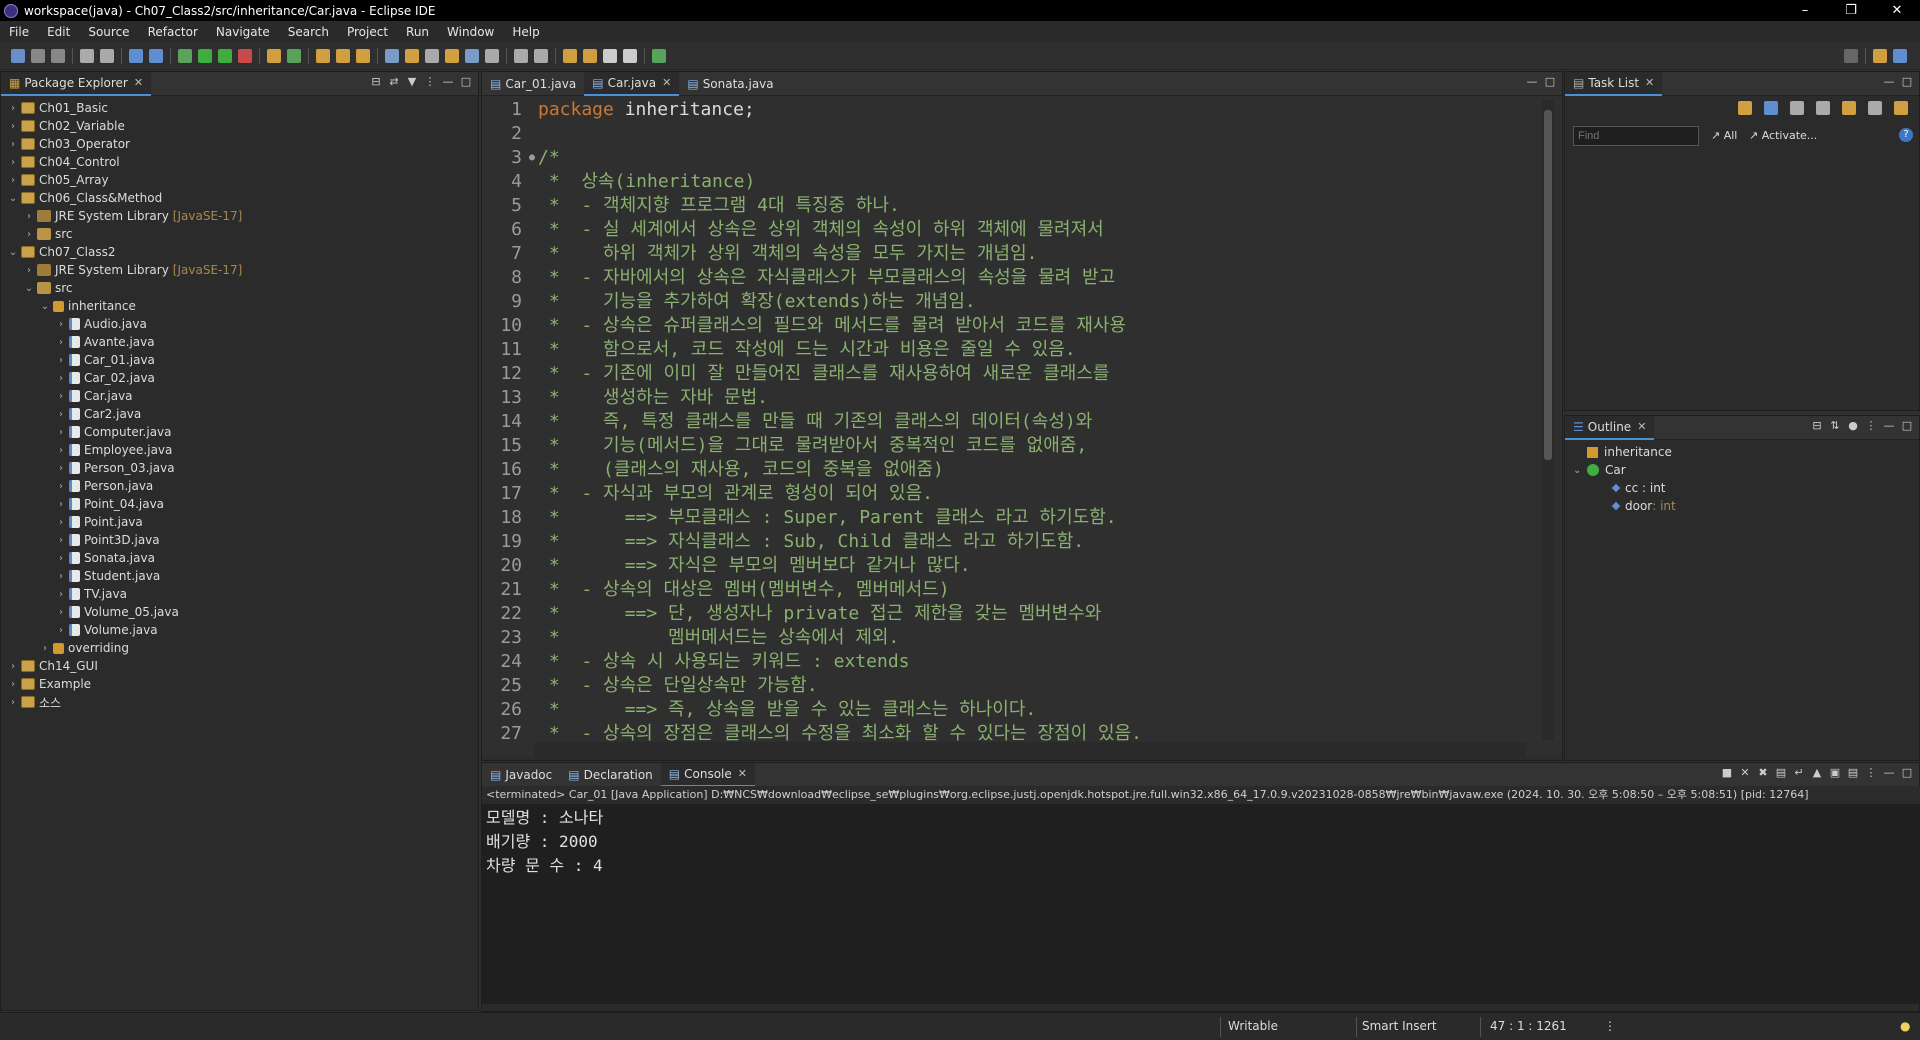  Describe the element at coordinates (1851, 55) in the screenshot. I see `search-icon` at that location.